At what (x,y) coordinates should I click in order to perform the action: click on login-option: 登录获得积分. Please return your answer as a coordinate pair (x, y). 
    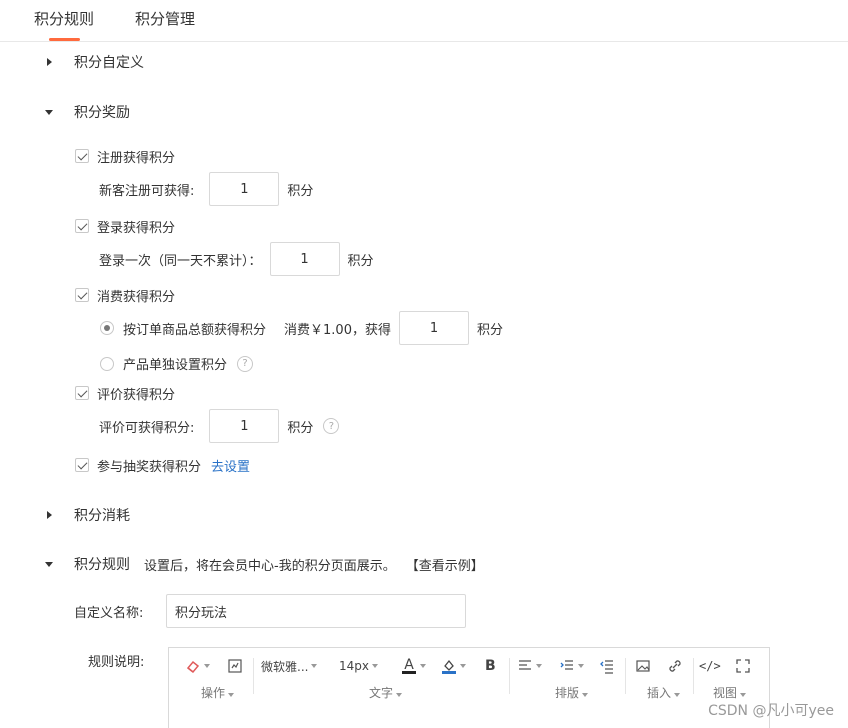
    Looking at the image, I should click on (125, 226).